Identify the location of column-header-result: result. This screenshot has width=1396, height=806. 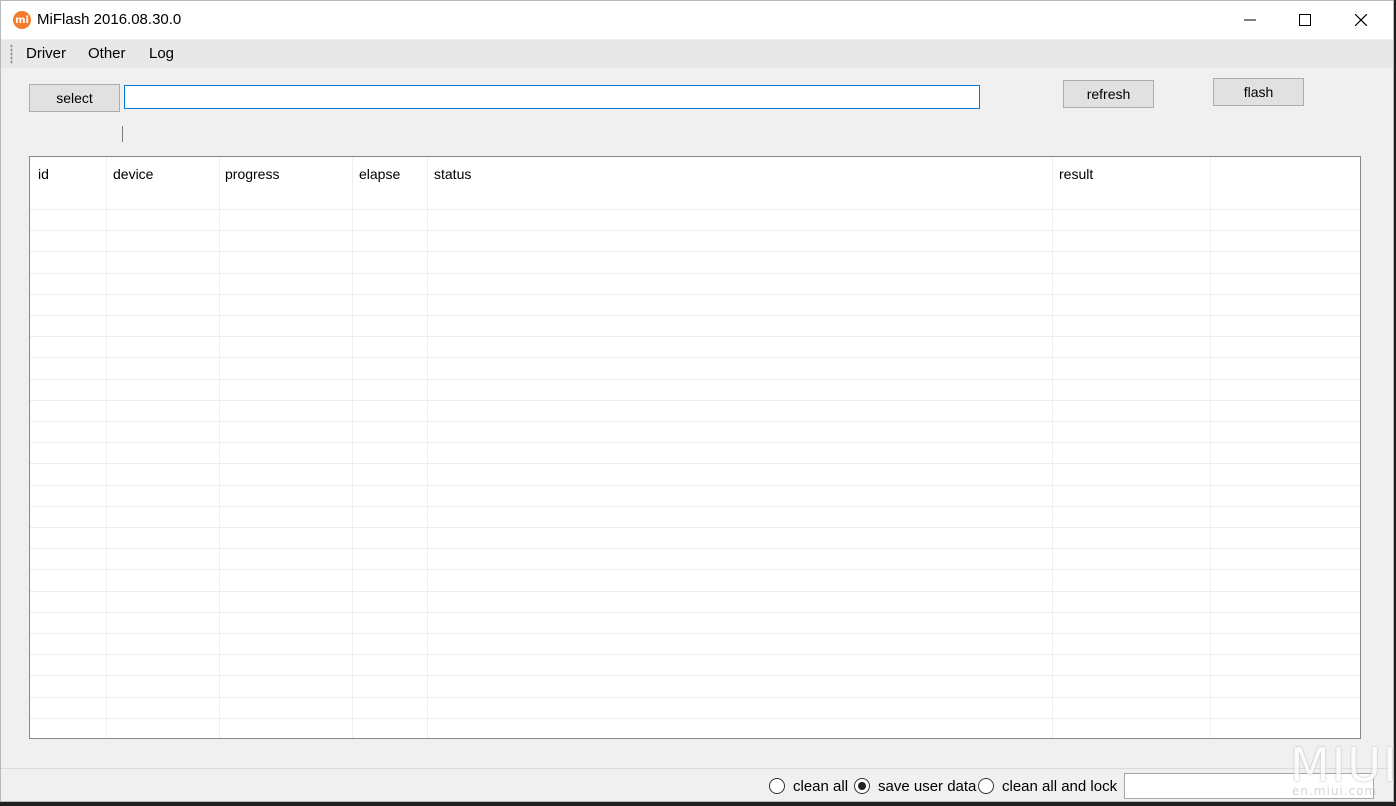
(1076, 174).